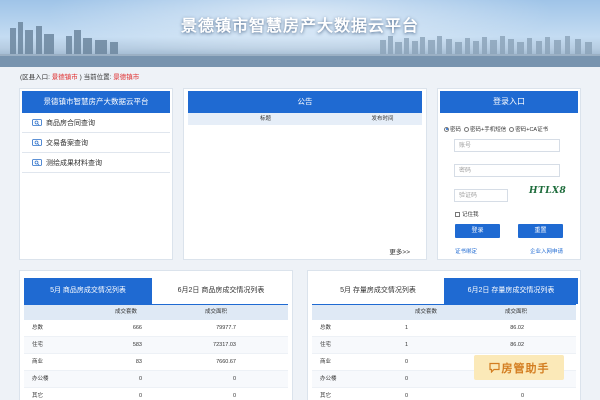  Describe the element at coordinates (226, 362) in the screenshot. I see `row-area: 7660.67` at that location.